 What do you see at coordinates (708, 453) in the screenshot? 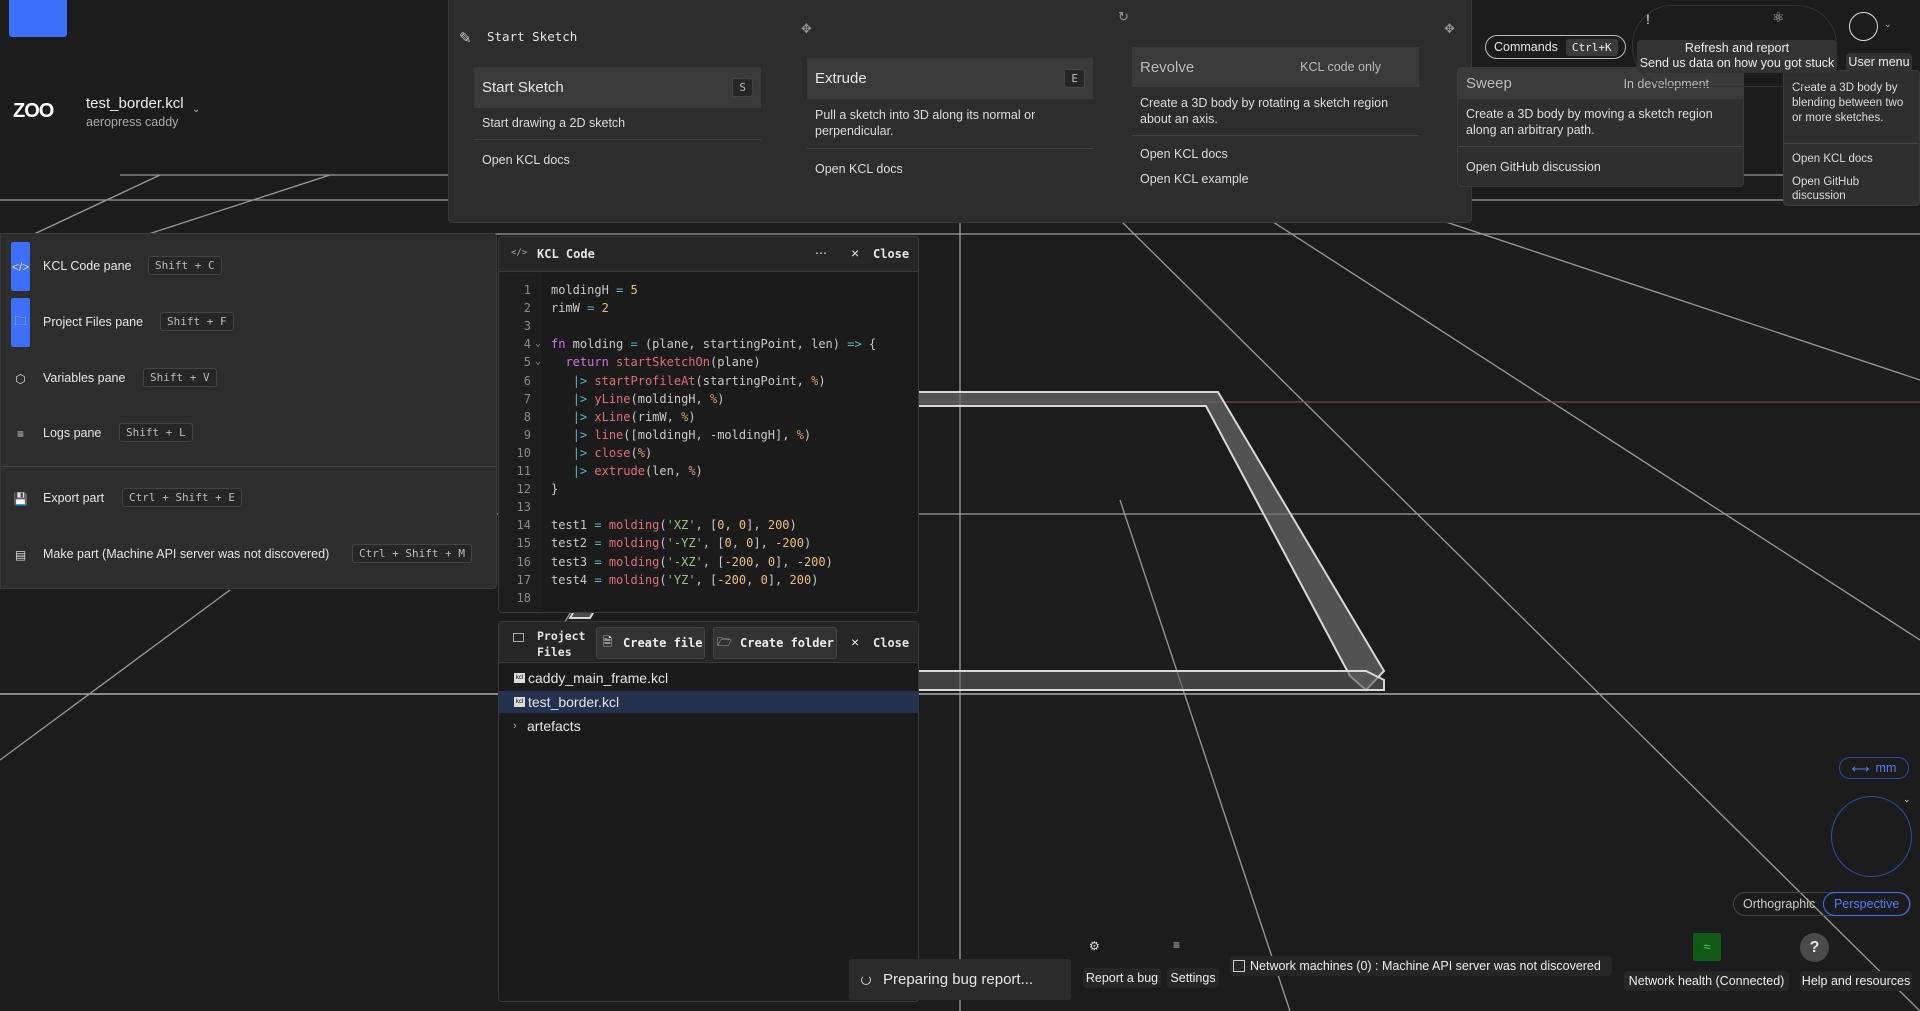
I see `code-line: 10 |> close(%)` at bounding box center [708, 453].